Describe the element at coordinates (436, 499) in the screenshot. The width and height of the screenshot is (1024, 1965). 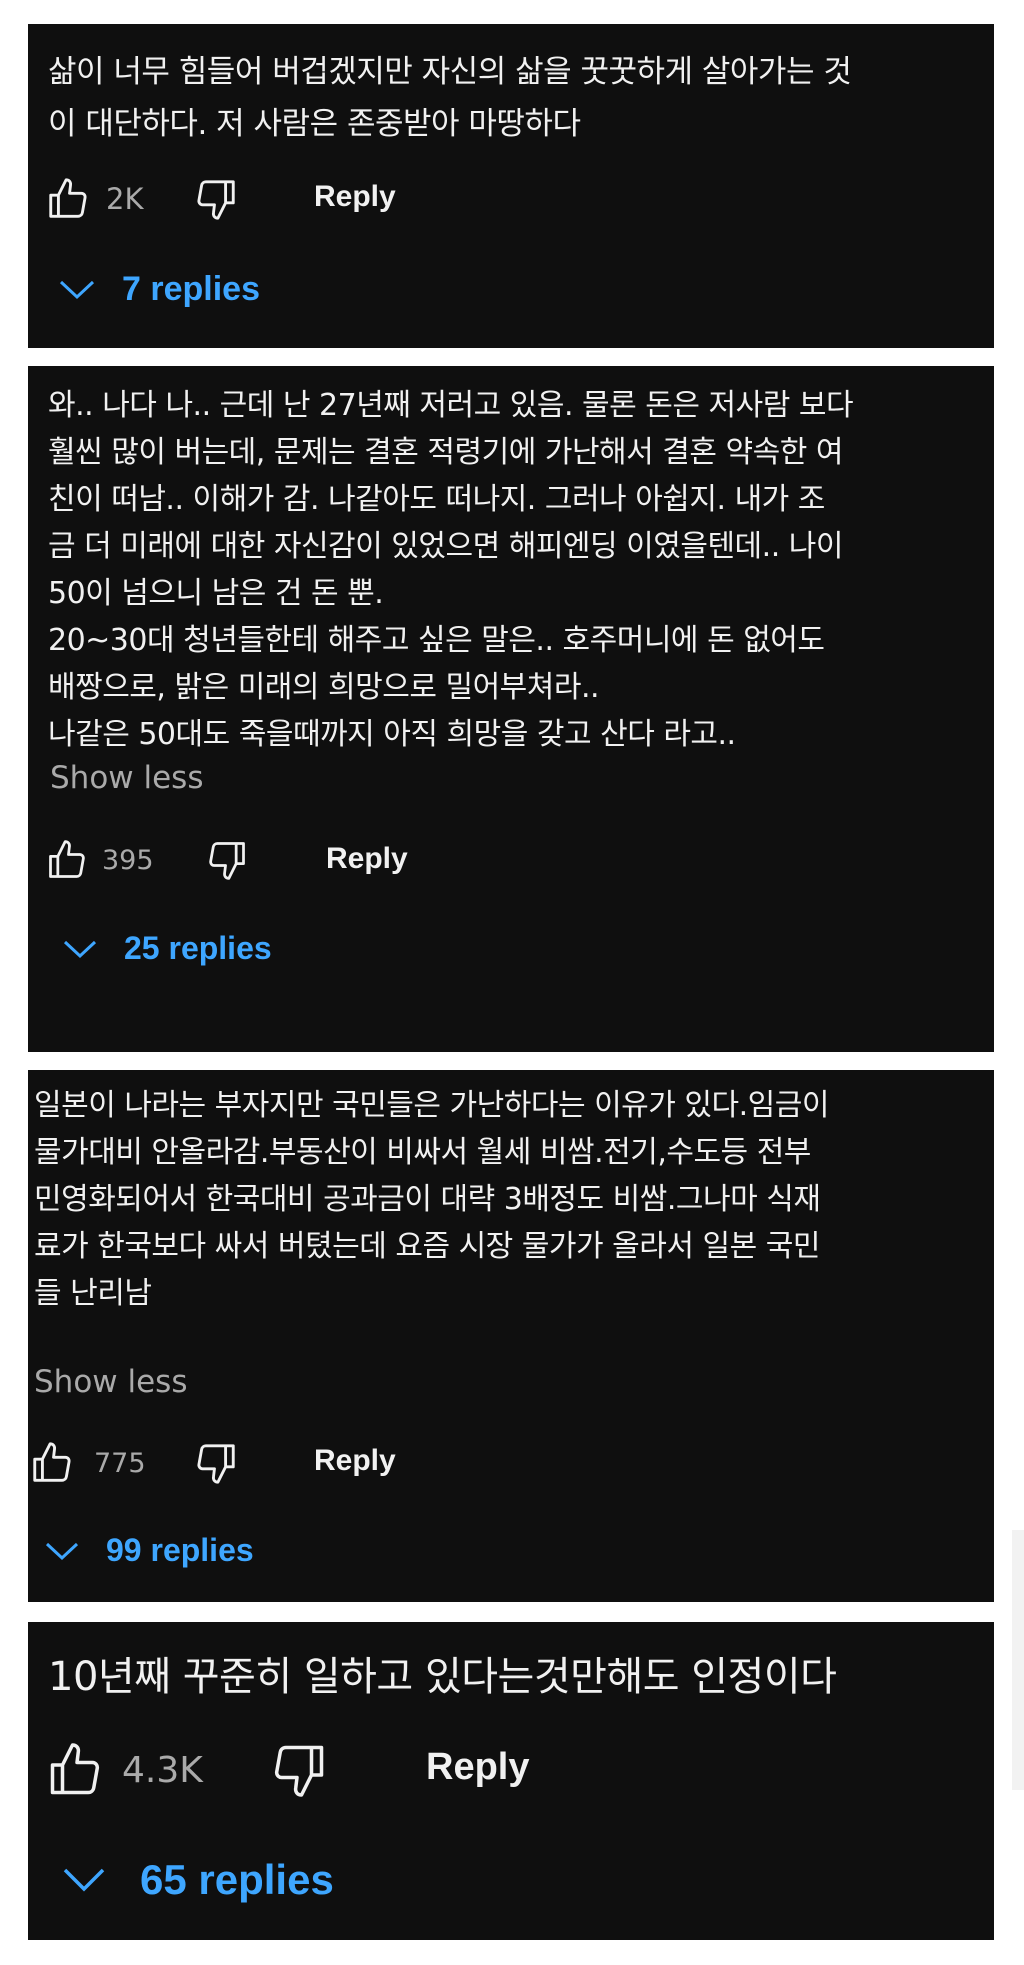
I see `comment-text-line: 친이 떠남.. 이해가 감. 나같아도 떠나지. 그러나 아쉽지. 내가 조` at that location.